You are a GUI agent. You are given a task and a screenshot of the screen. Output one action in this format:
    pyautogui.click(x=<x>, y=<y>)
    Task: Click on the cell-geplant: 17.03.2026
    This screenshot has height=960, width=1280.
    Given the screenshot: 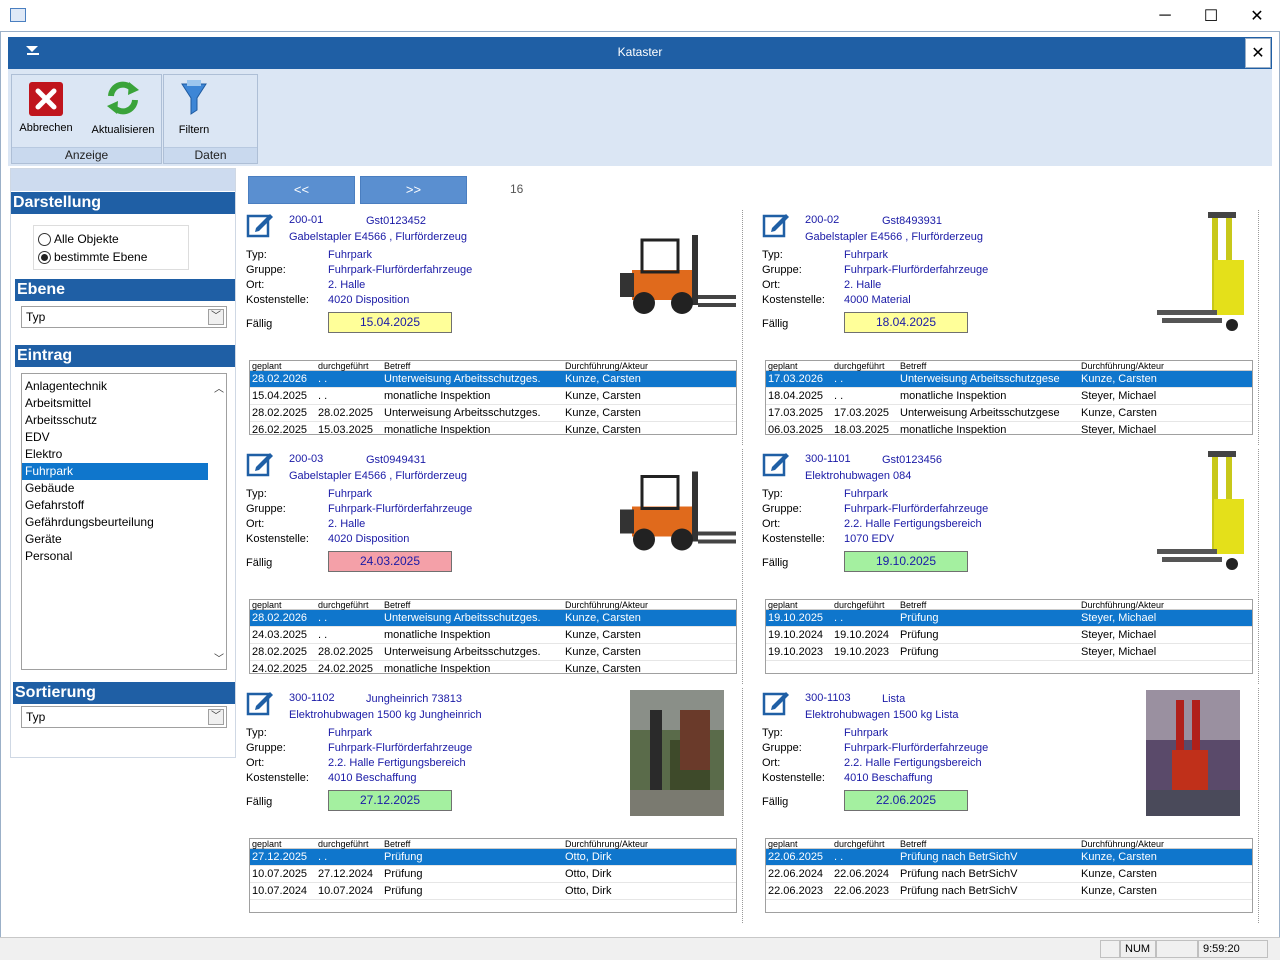 What is the action you would take?
    pyautogui.click(x=796, y=379)
    